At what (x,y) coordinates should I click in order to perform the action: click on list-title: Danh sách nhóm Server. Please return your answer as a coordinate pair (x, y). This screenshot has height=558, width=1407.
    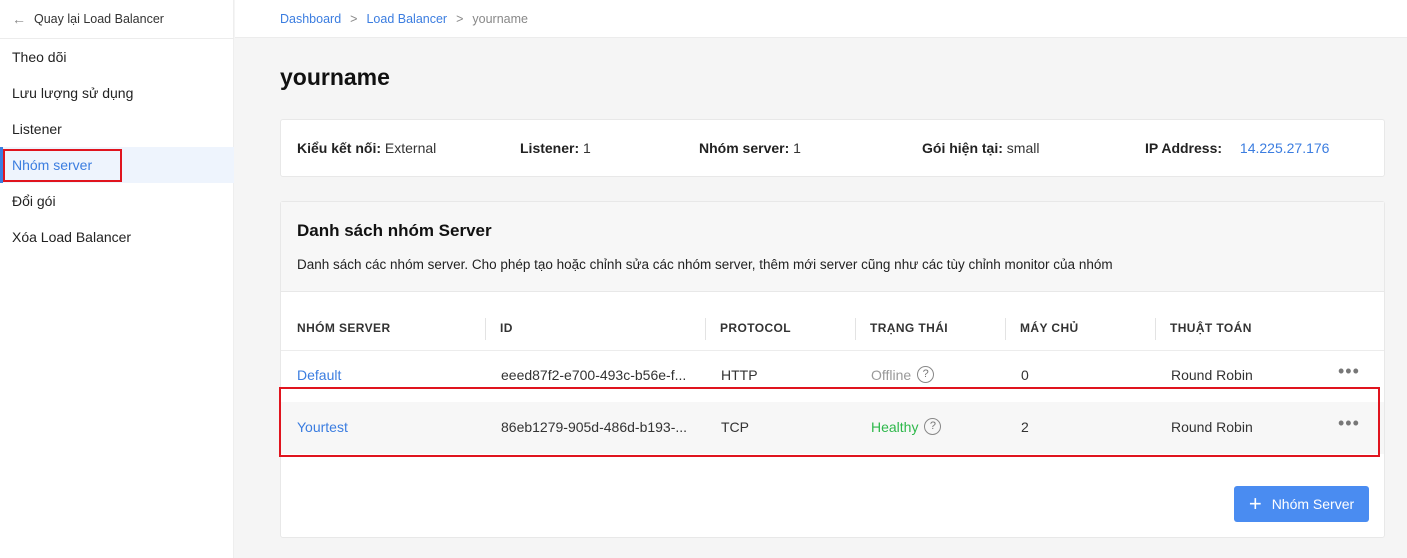
    Looking at the image, I should click on (394, 230).